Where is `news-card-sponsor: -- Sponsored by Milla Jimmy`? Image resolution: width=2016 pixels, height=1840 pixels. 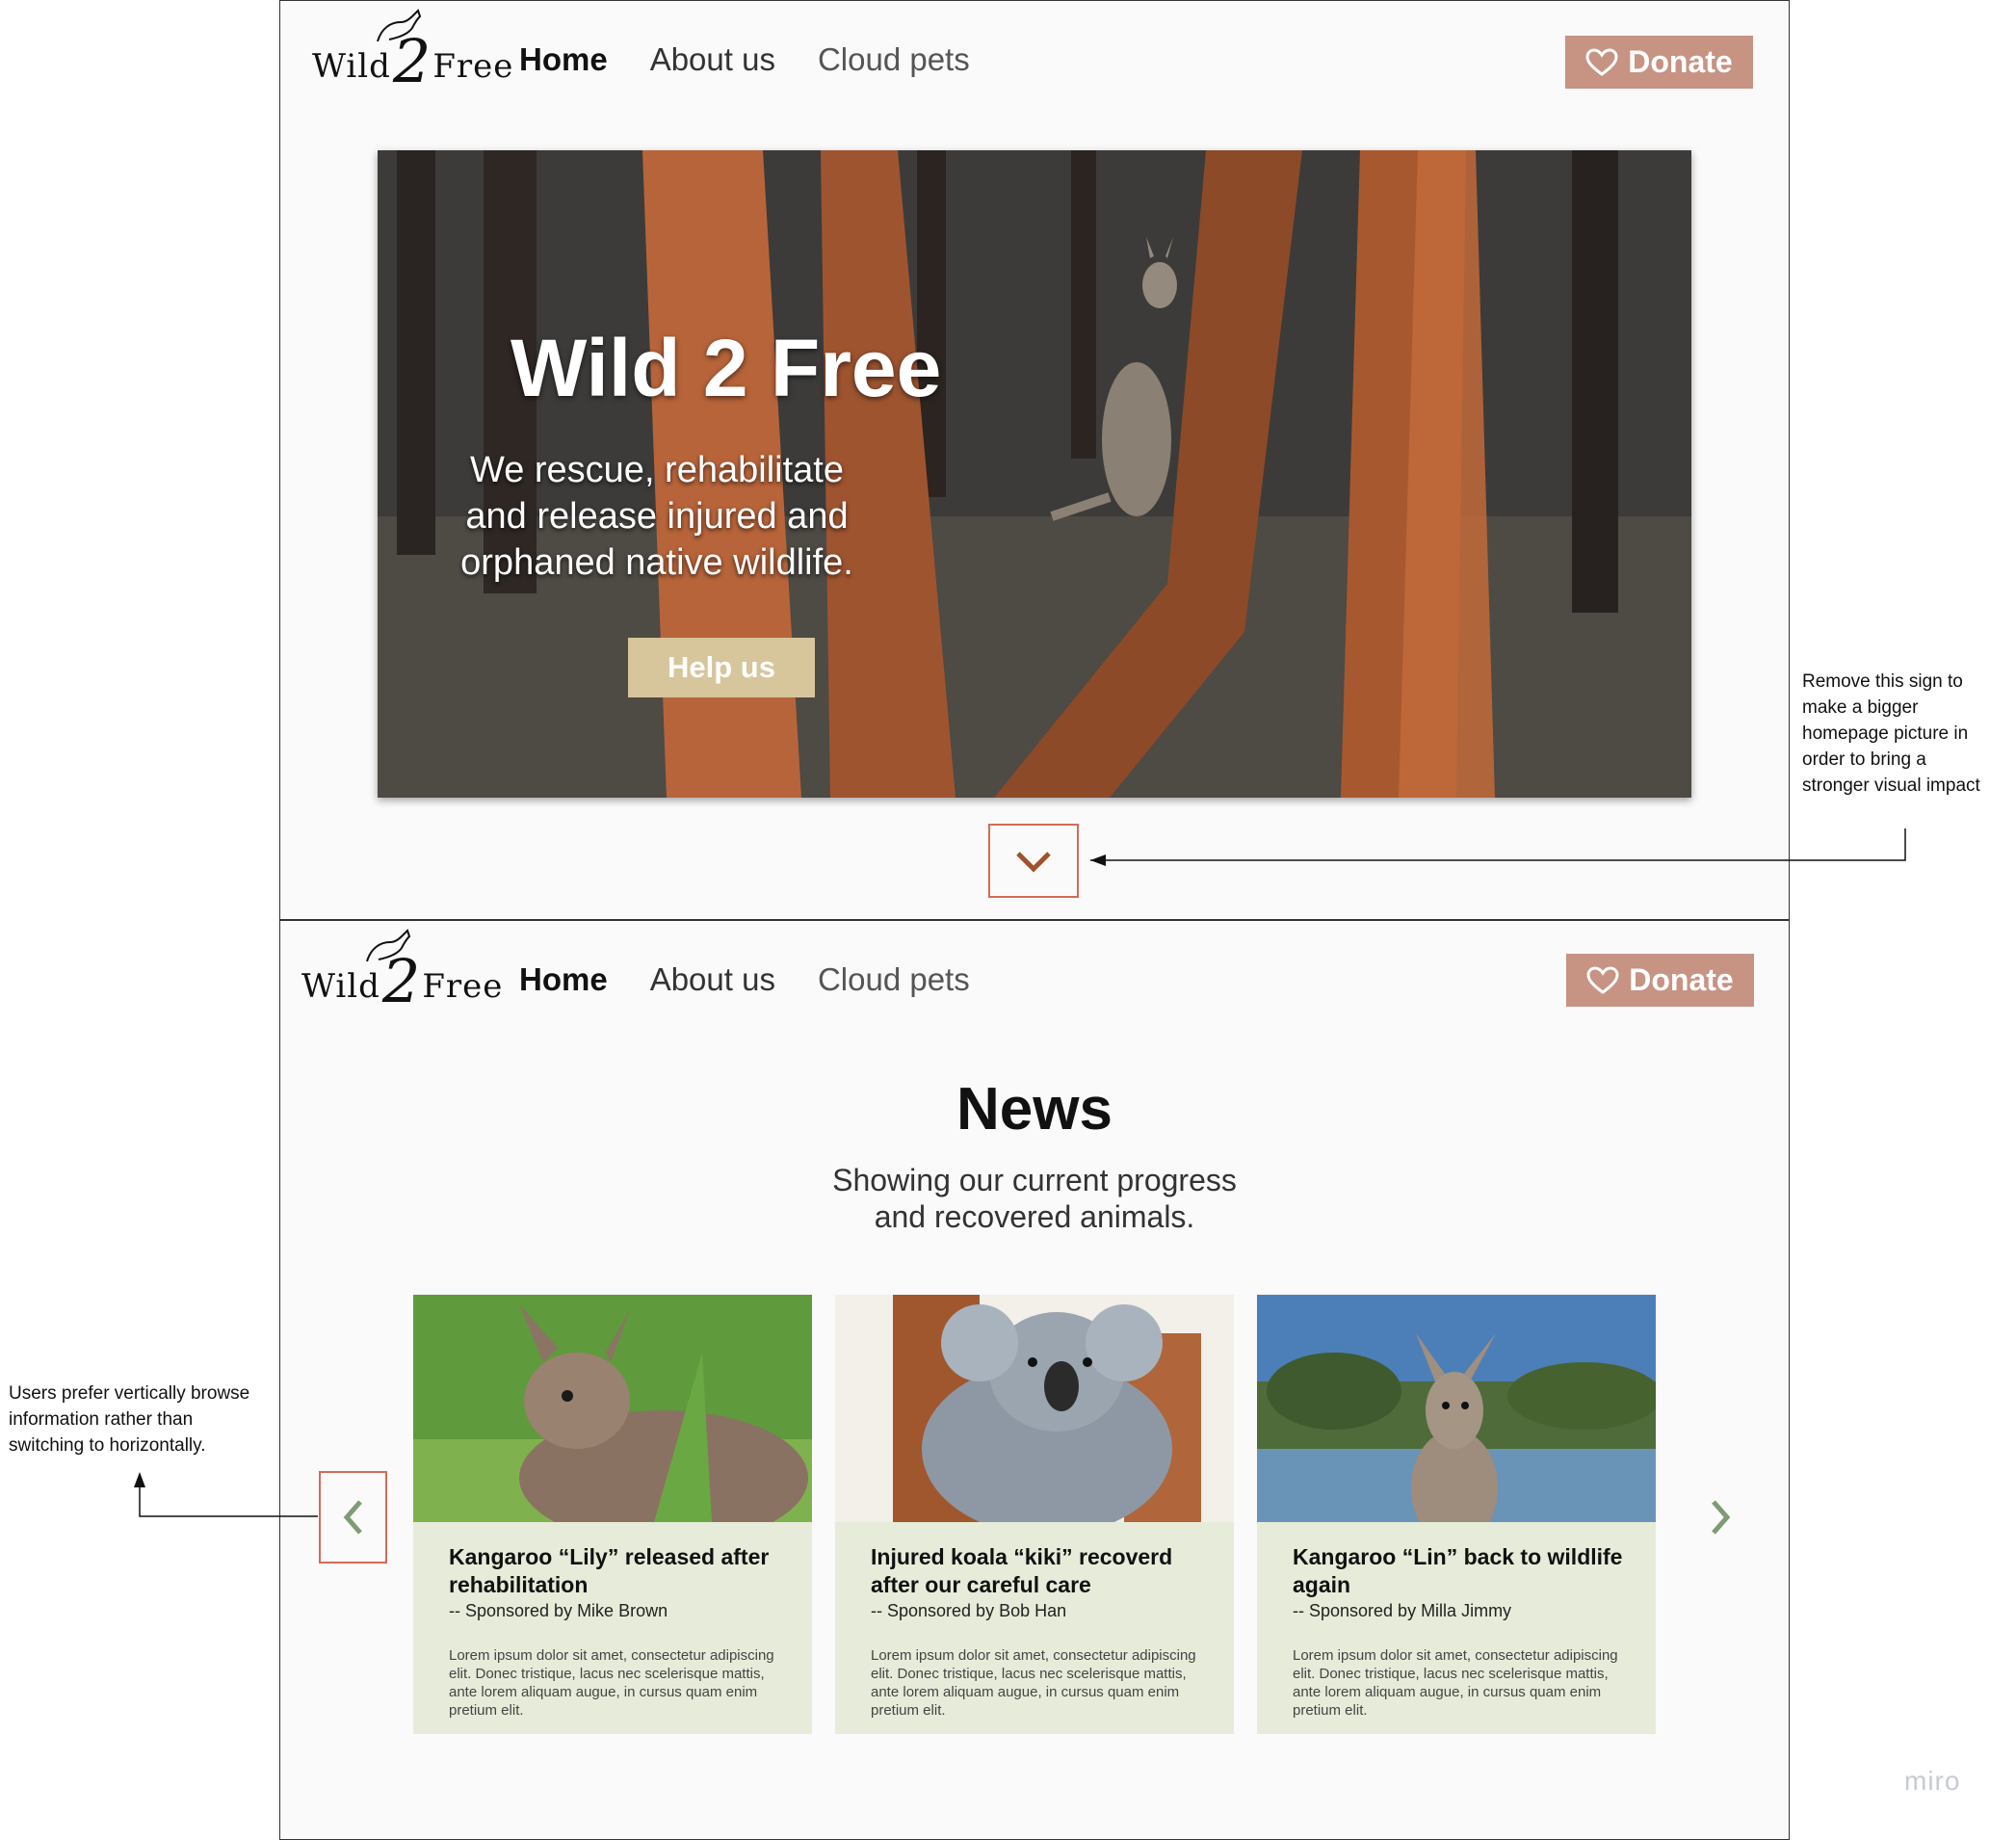 news-card-sponsor: -- Sponsored by Milla Jimmy is located at coordinates (1402, 1610).